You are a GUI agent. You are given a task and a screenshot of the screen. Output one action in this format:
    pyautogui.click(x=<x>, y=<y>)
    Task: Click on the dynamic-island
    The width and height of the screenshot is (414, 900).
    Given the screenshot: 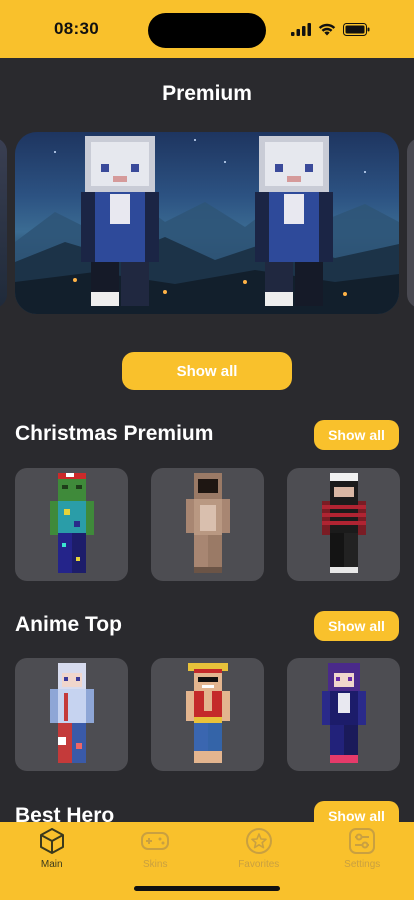 What is the action you would take?
    pyautogui.click(x=207, y=30)
    